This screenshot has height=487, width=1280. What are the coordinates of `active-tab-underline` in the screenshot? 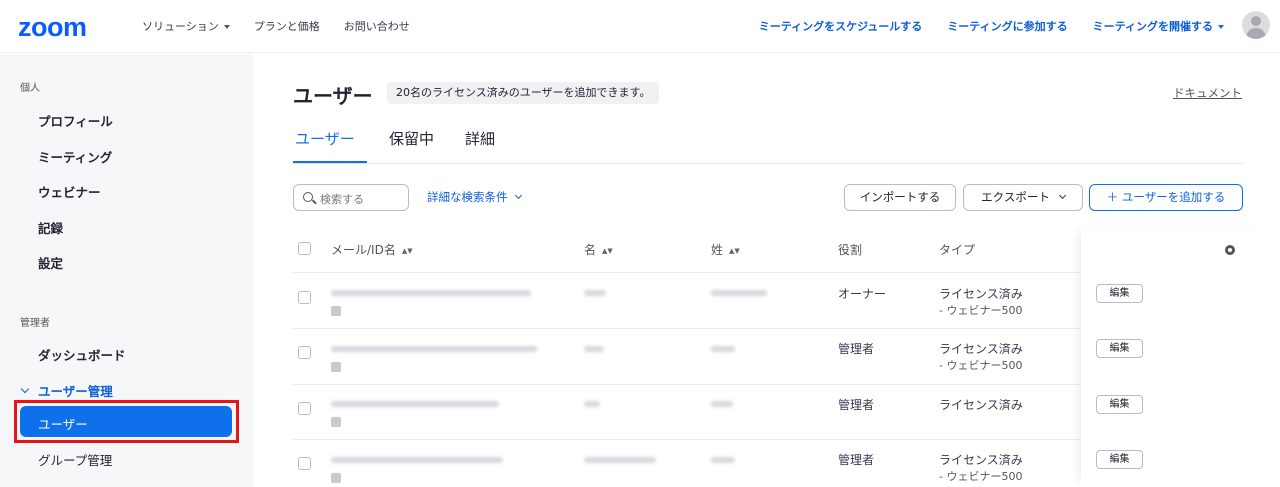 It's located at (330, 162).